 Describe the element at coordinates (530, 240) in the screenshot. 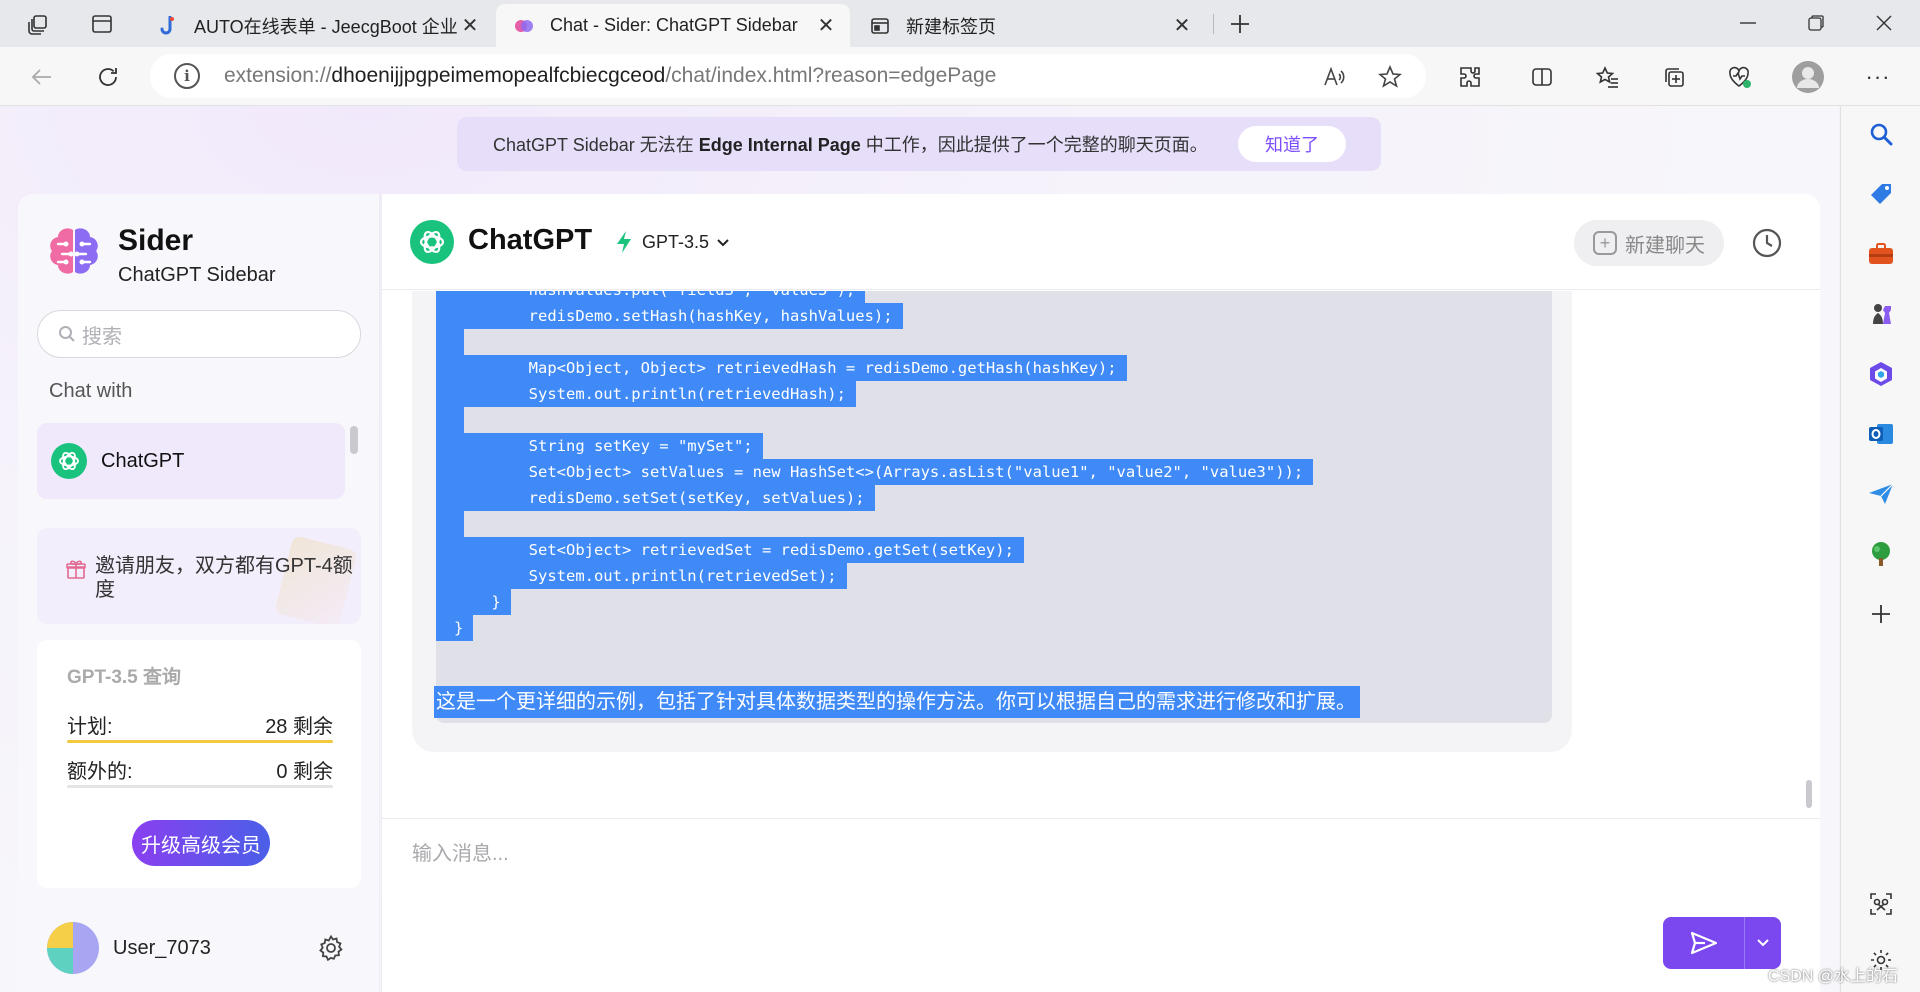

I see `chat-title: ChatGPT` at that location.